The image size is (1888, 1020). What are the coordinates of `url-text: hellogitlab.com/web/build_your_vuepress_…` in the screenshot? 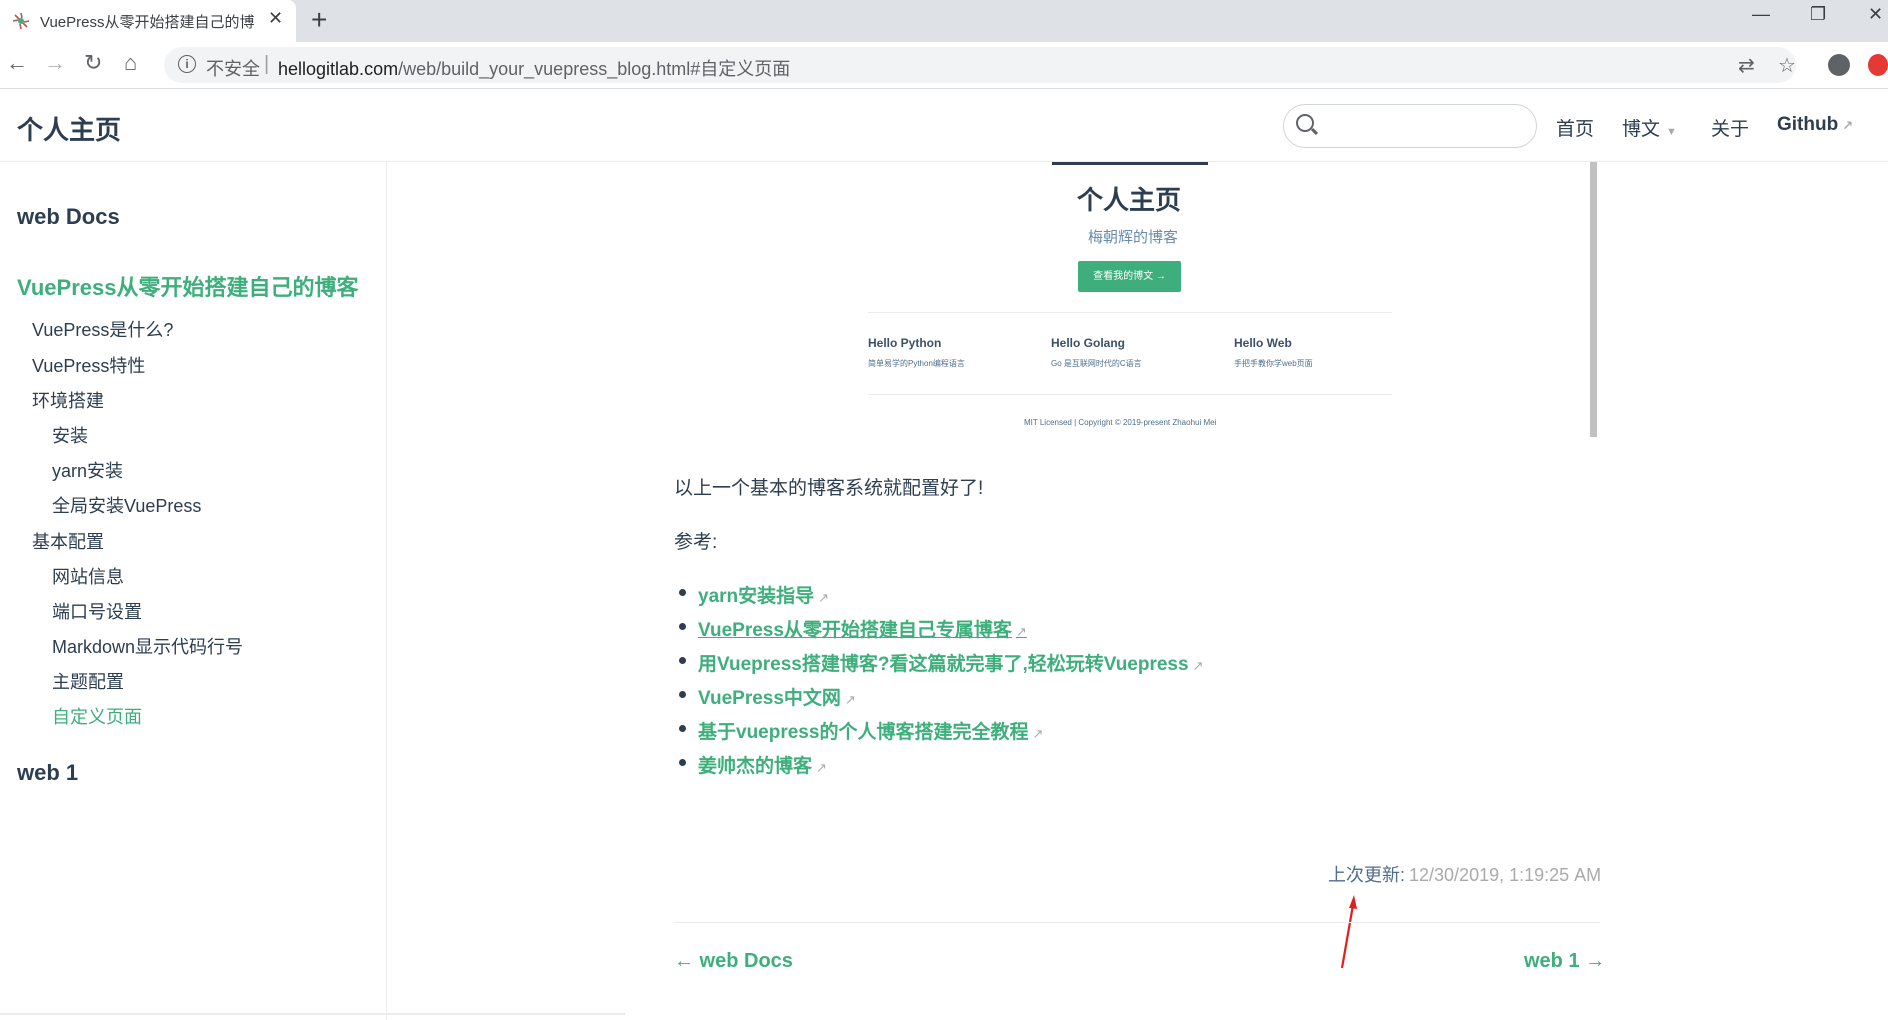 It's located at (534, 68).